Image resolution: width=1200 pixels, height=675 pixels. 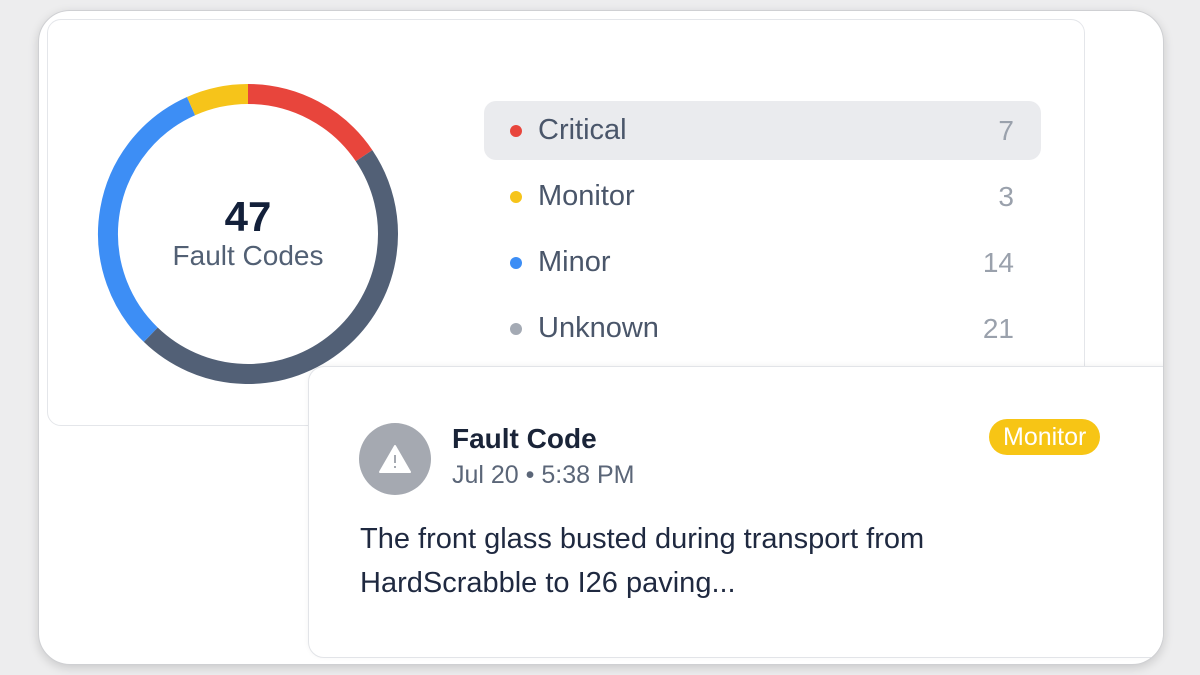 What do you see at coordinates (248, 255) in the screenshot?
I see `fault-total-label: Fault Codes` at bounding box center [248, 255].